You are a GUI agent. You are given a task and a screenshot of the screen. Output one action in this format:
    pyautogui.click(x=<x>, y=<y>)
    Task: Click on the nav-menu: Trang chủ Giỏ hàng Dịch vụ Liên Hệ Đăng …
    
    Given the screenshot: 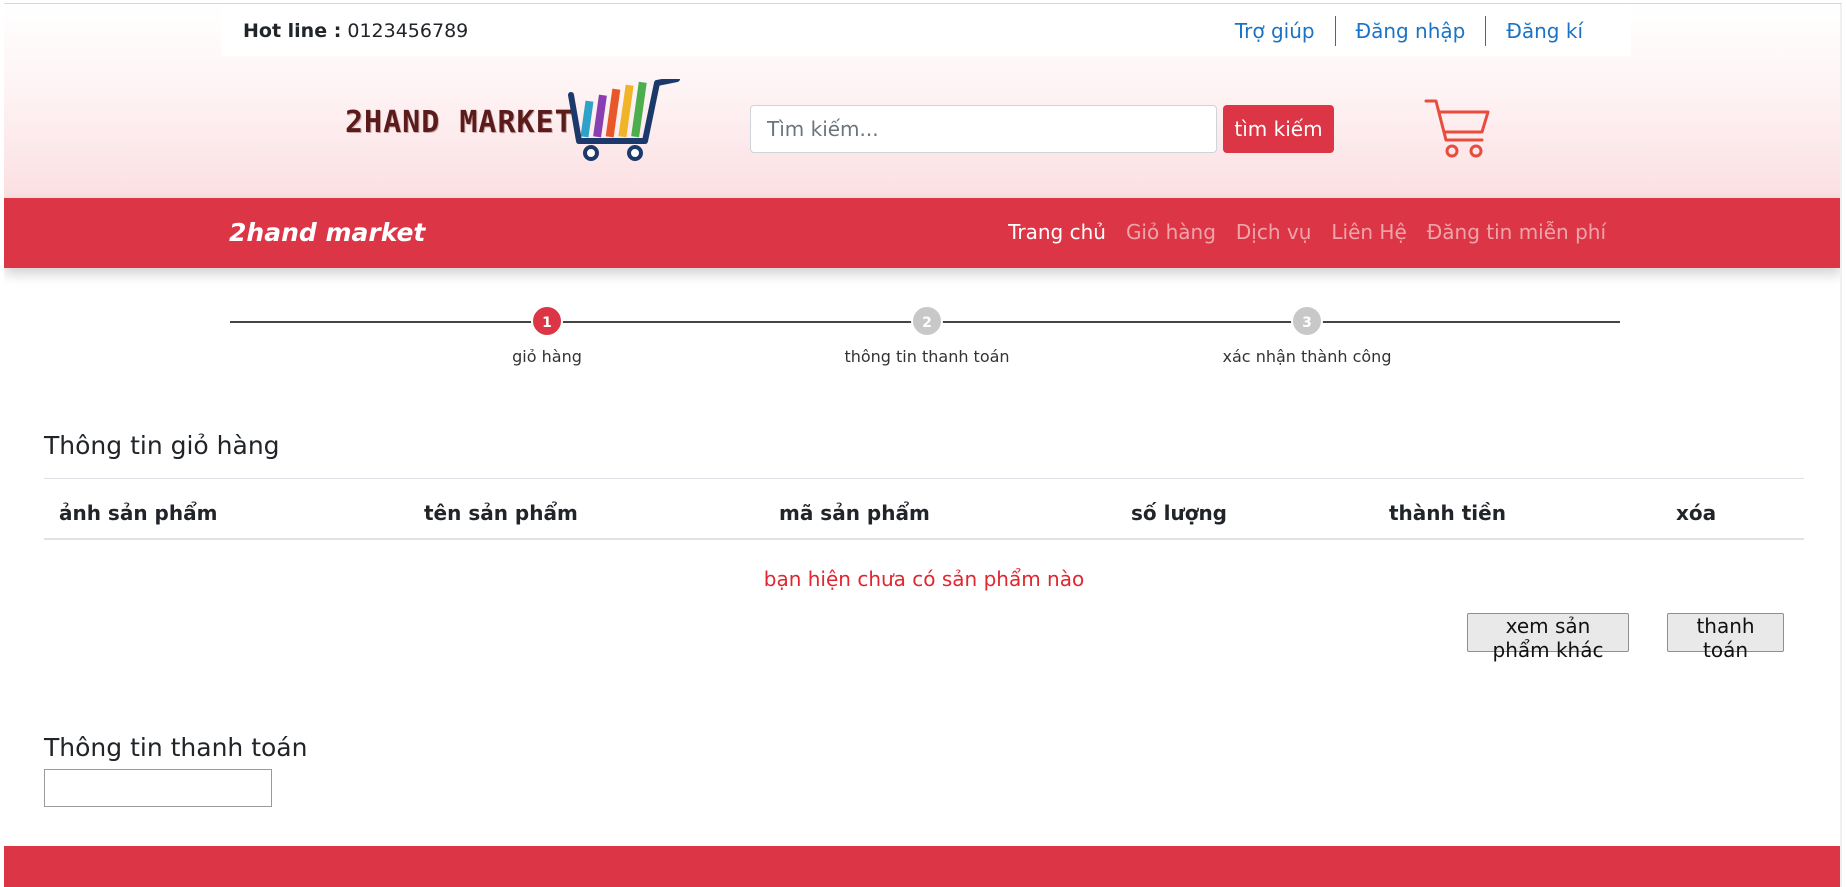 What is the action you would take?
    pyautogui.click(x=1307, y=232)
    